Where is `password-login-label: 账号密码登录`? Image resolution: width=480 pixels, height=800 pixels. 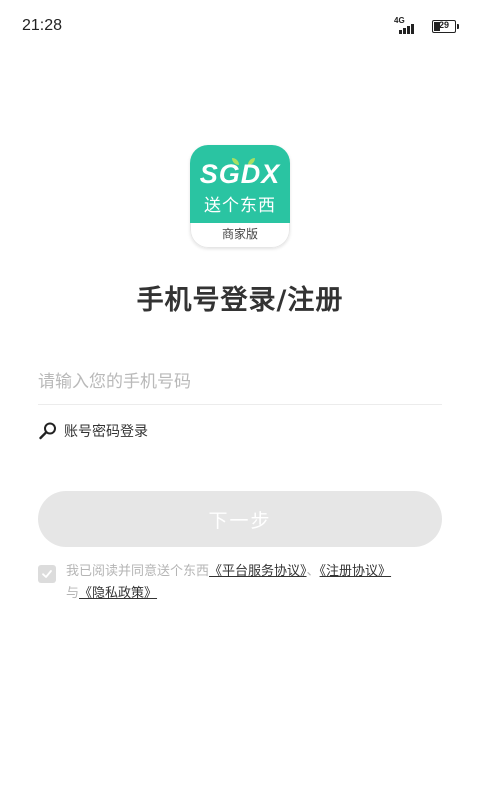
password-login-label: 账号密码登录 is located at coordinates (106, 432).